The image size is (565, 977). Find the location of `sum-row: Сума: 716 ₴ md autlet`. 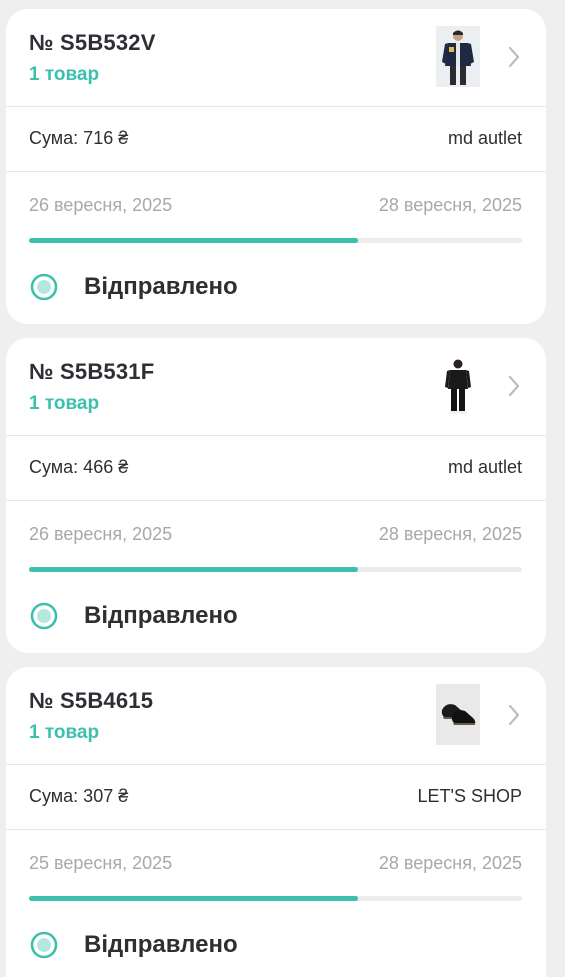

sum-row: Сума: 716 ₴ md autlet is located at coordinates (276, 139).